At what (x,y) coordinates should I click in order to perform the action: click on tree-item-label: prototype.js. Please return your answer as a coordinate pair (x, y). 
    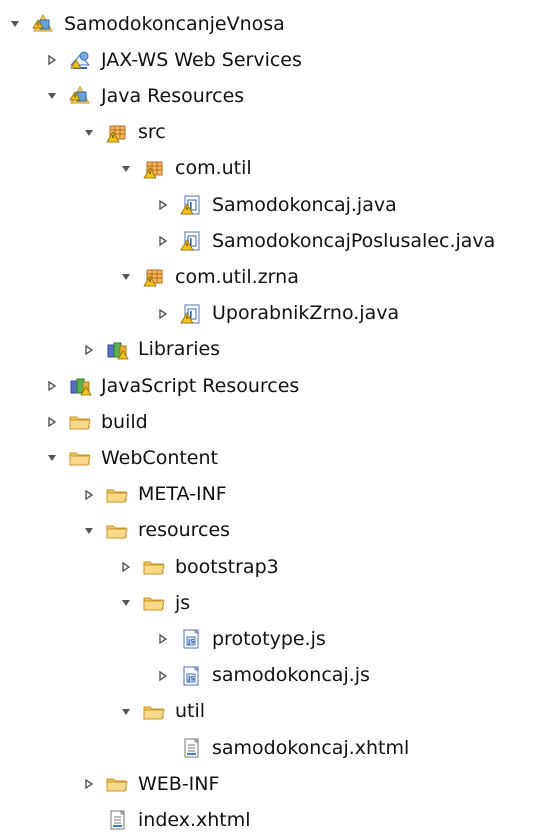
    Looking at the image, I should click on (269, 638).